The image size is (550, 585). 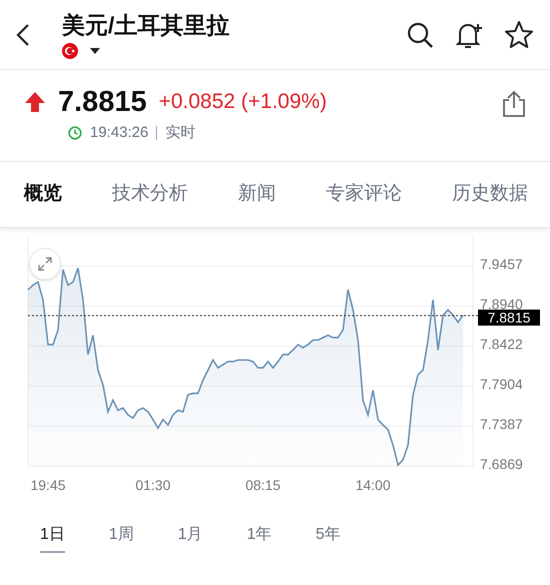 What do you see at coordinates (257, 194) in the screenshot?
I see `tab: 新闻` at bounding box center [257, 194].